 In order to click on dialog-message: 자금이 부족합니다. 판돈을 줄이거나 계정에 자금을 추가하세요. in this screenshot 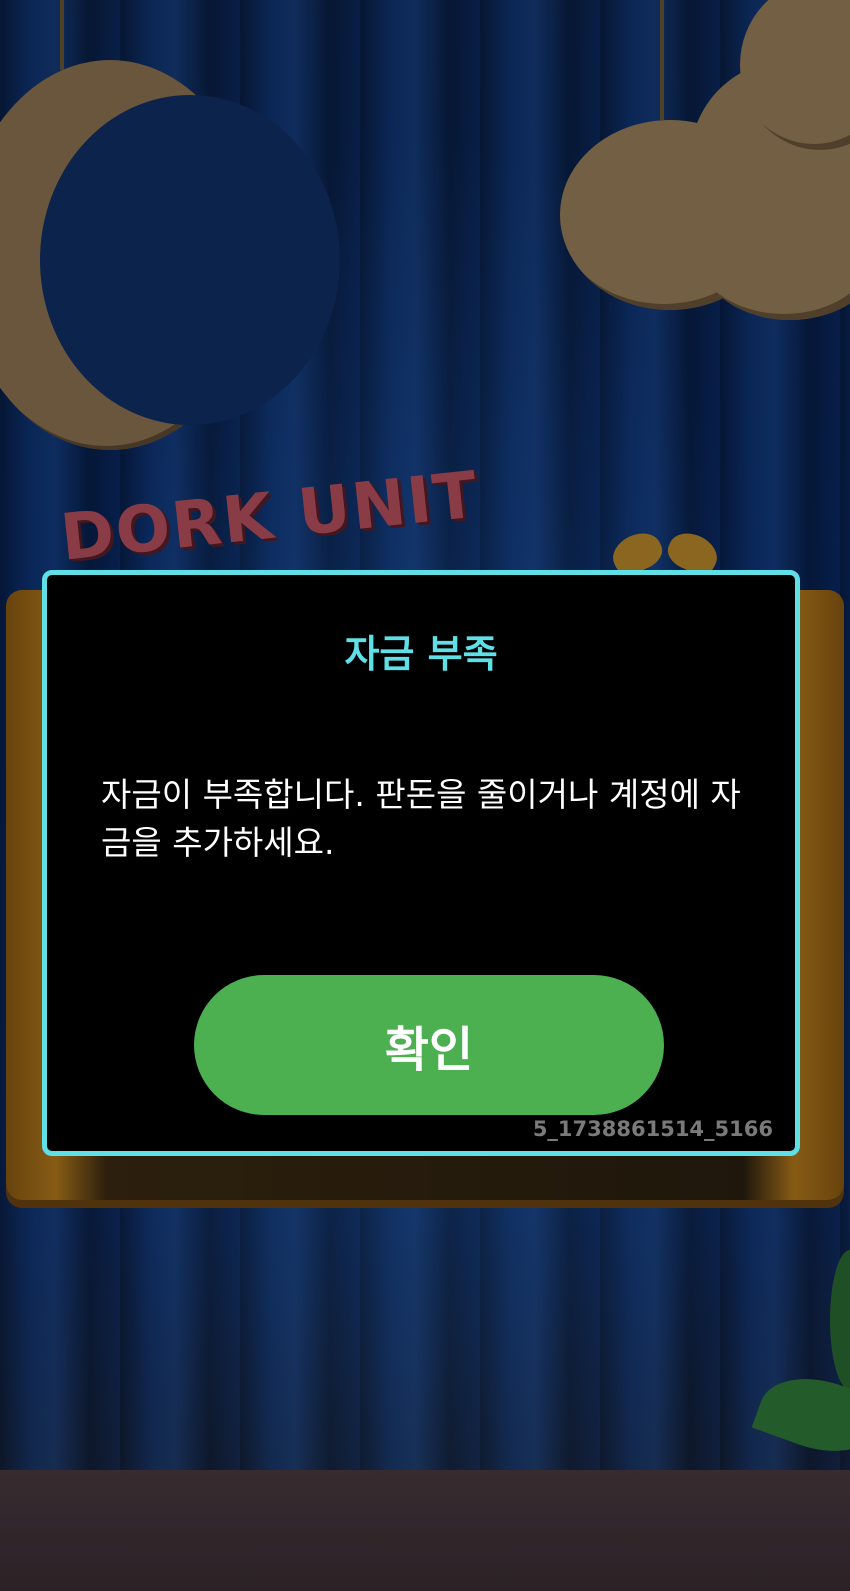, I will do `click(421, 818)`.